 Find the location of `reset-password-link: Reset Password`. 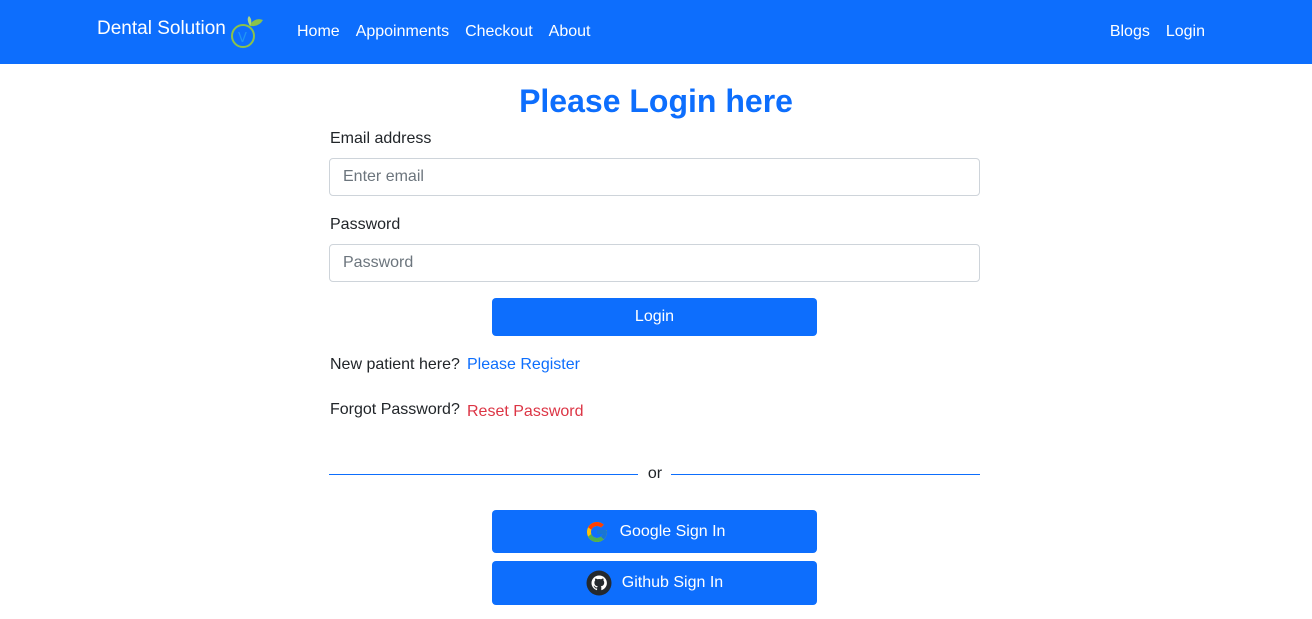

reset-password-link: Reset Password is located at coordinates (525, 412).